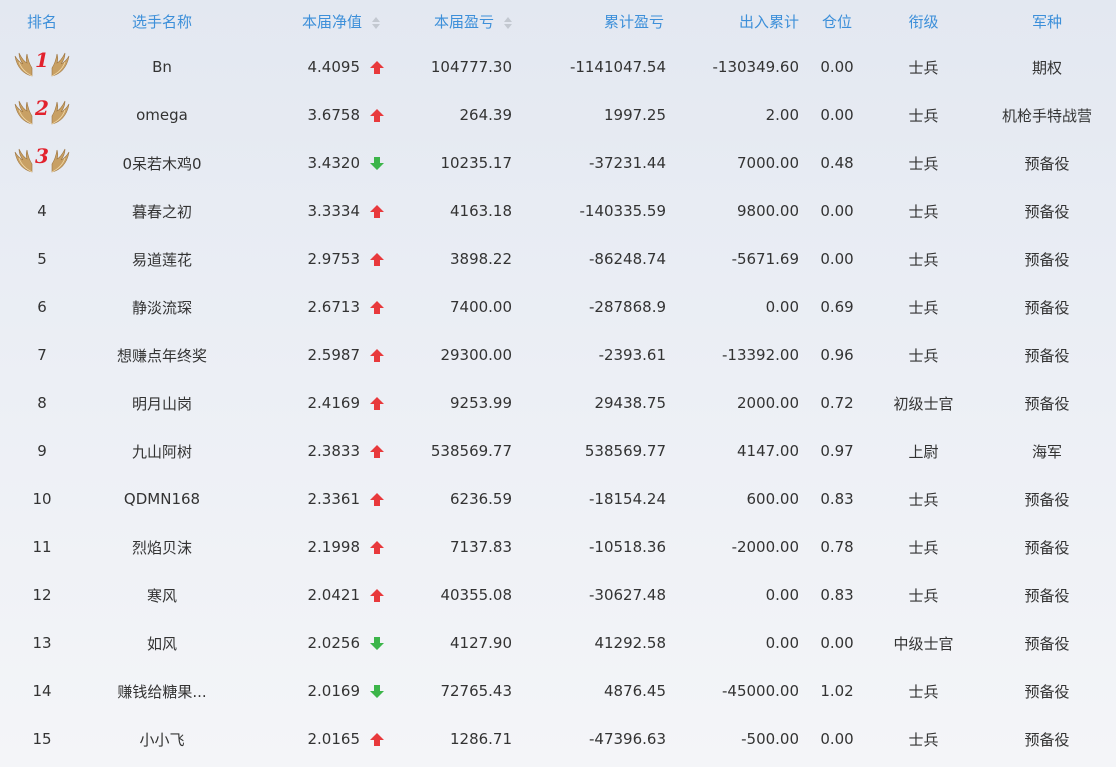 The height and width of the screenshot is (767, 1116). What do you see at coordinates (42, 63) in the screenshot?
I see `medal-icon: 1` at bounding box center [42, 63].